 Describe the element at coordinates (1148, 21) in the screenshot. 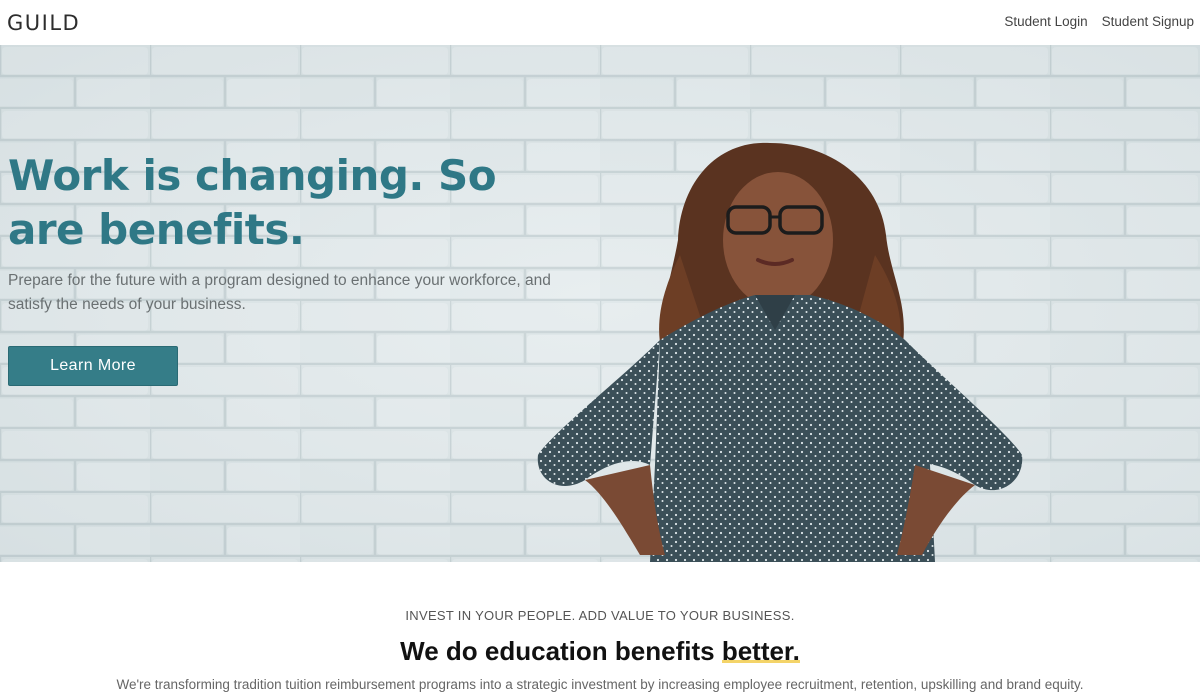

I see `student-signup-link: Student Signup` at that location.